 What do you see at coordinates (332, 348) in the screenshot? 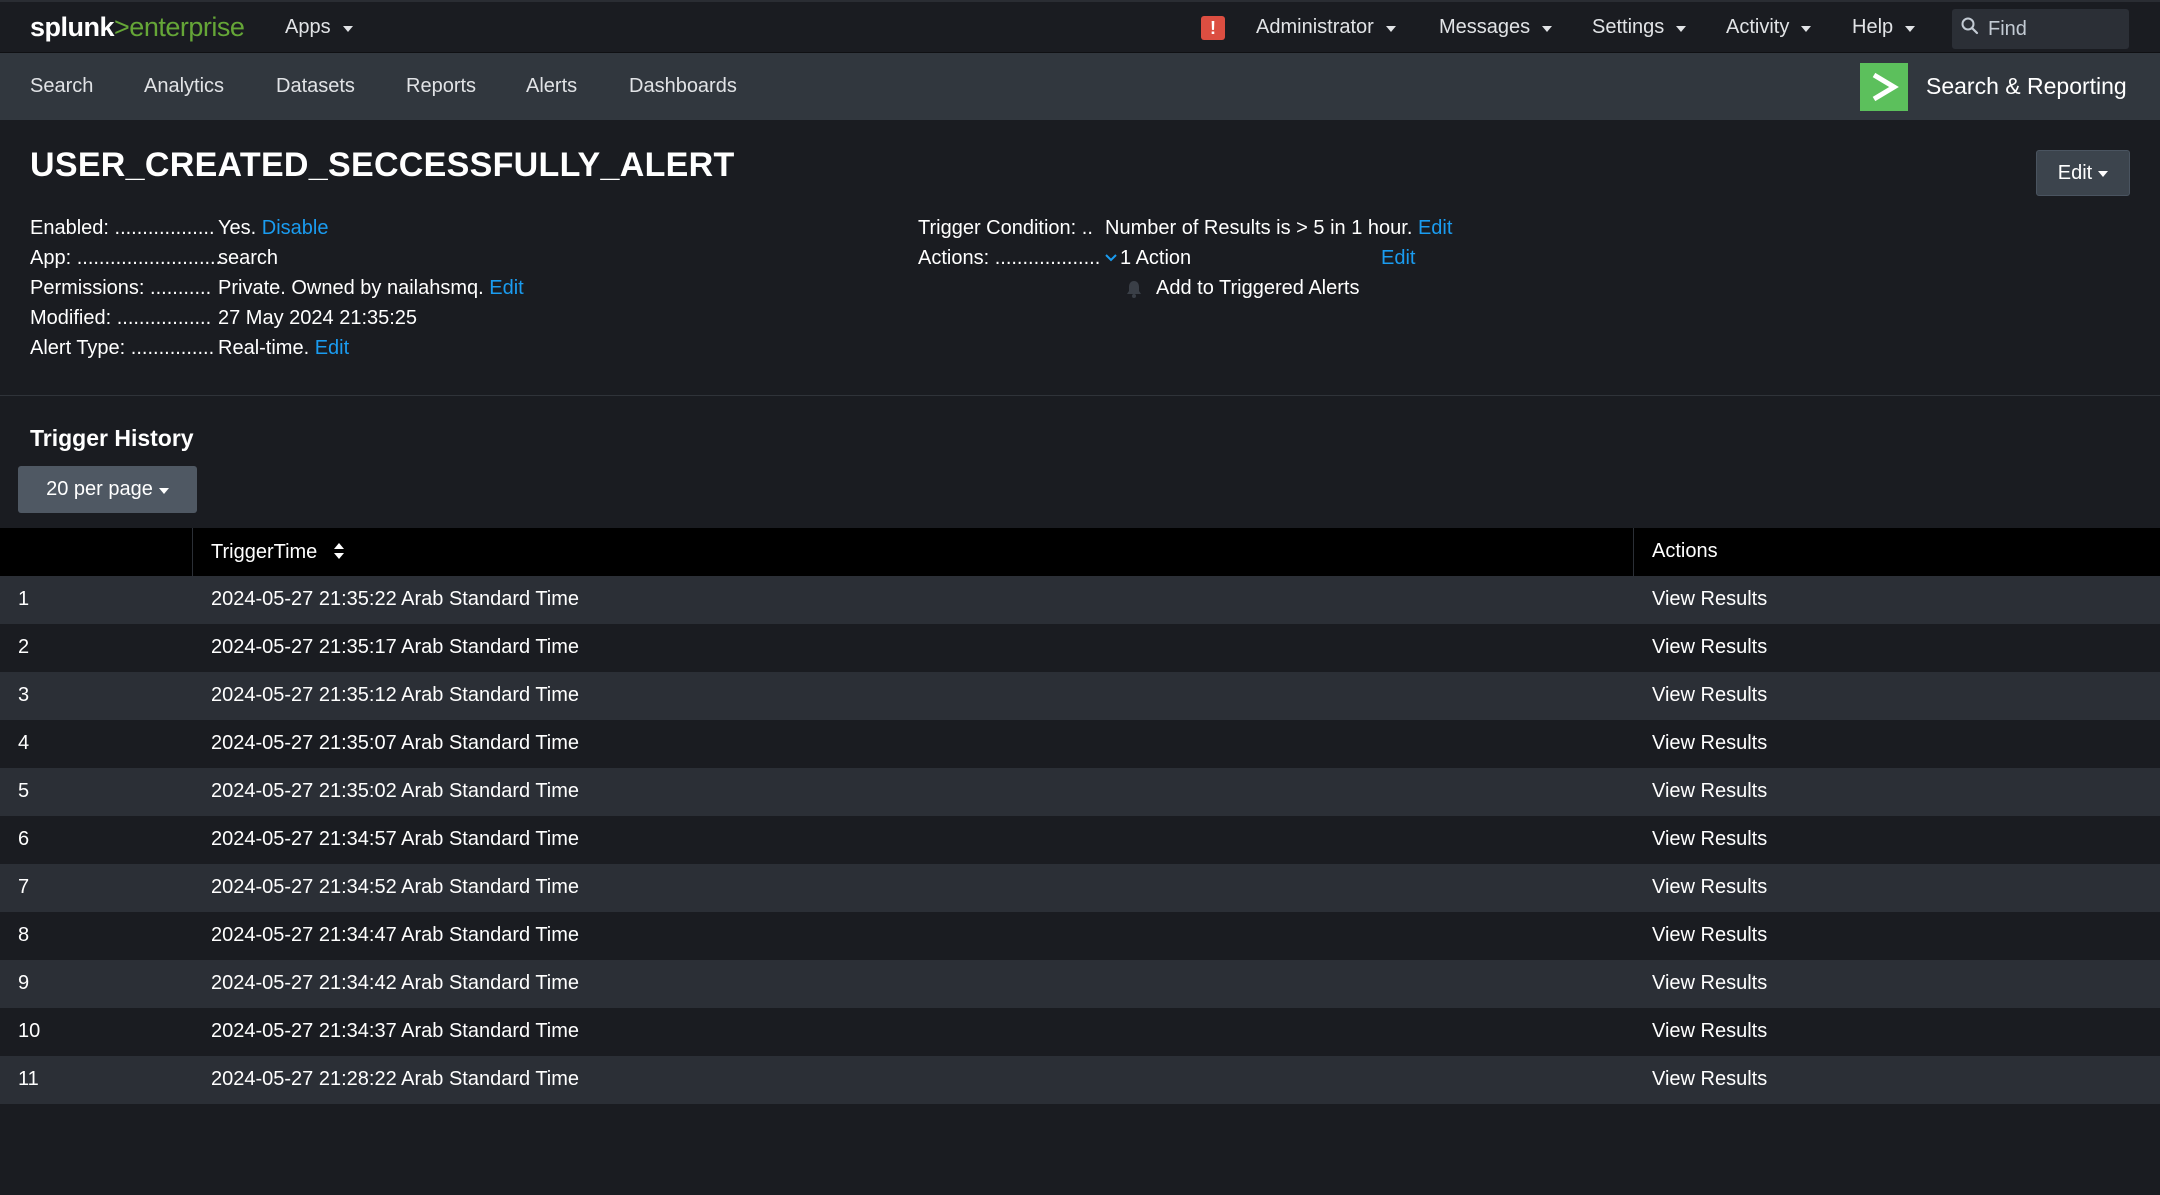
I see `edit-alert-type-link: Edit` at bounding box center [332, 348].